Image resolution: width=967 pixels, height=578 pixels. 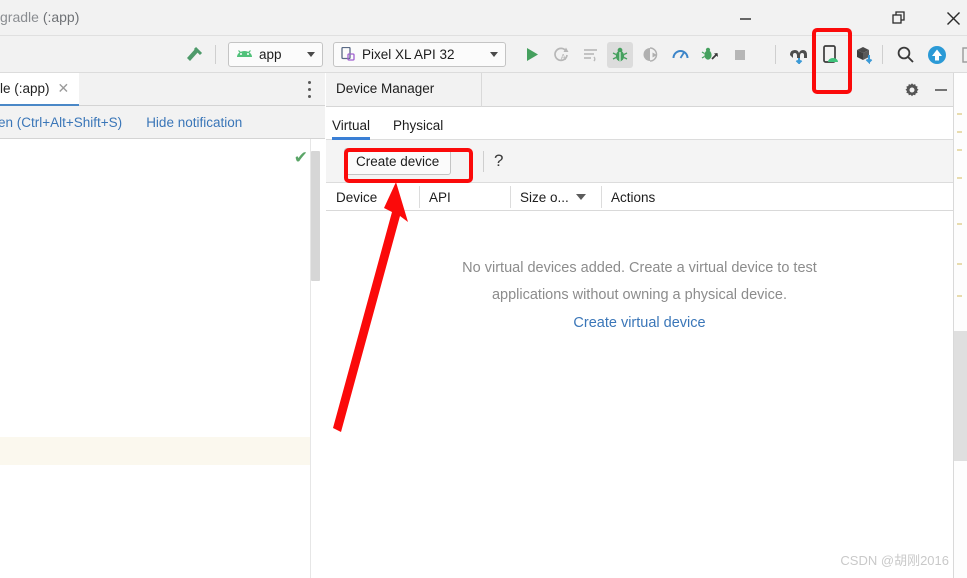 I want to click on profiler-icon, so click(x=680, y=54).